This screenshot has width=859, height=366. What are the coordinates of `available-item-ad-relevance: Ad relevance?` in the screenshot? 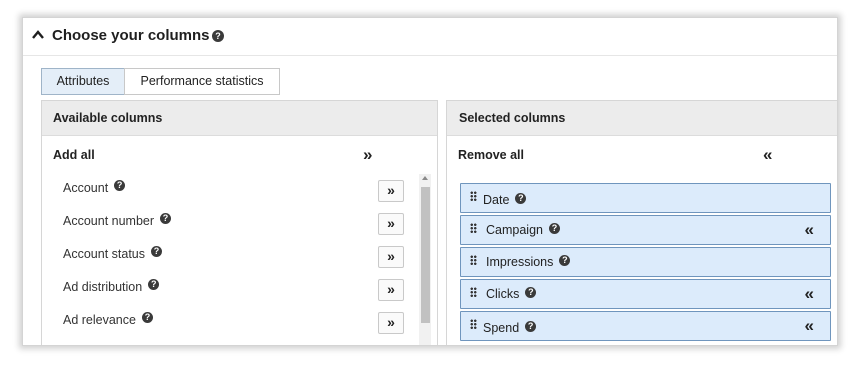 It's located at (108, 319).